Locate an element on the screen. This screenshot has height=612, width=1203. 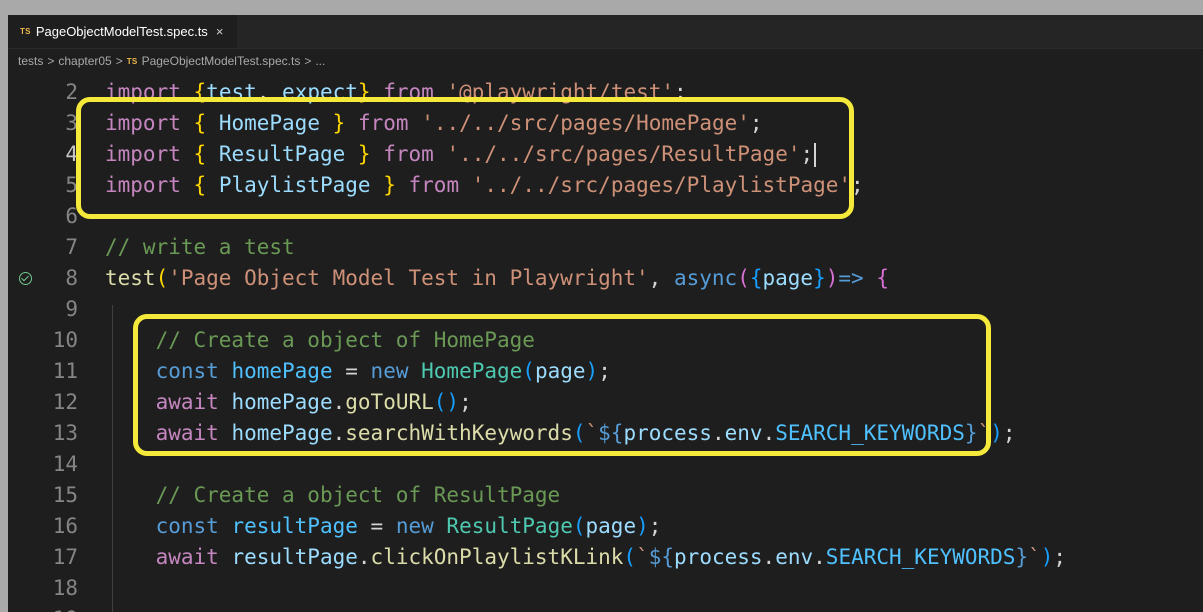
line-number: 16 is located at coordinates (65, 526).